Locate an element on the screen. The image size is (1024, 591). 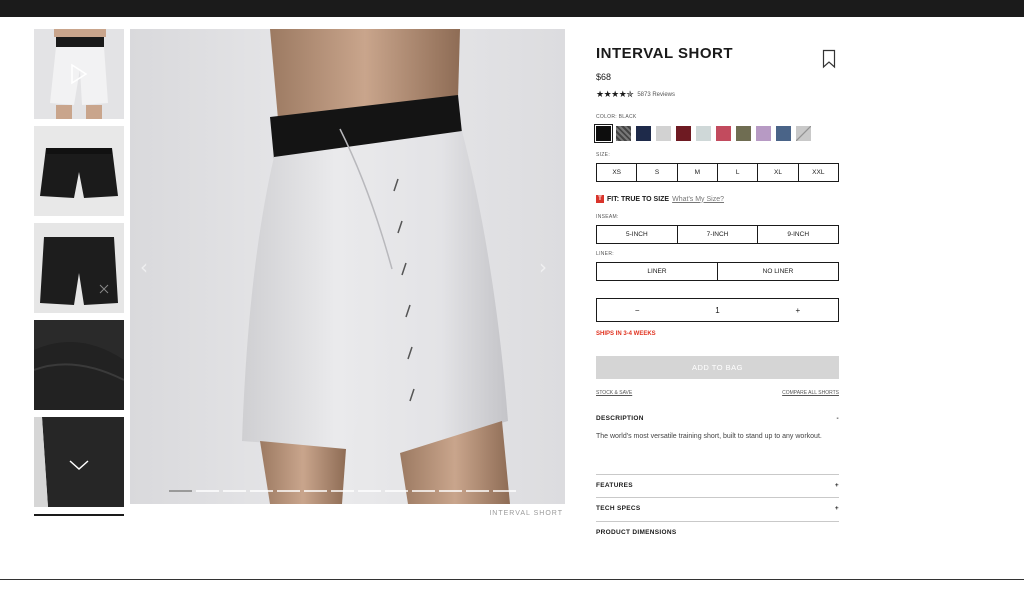
thumbnail-fabric-detail-image is located at coordinates (79, 376).